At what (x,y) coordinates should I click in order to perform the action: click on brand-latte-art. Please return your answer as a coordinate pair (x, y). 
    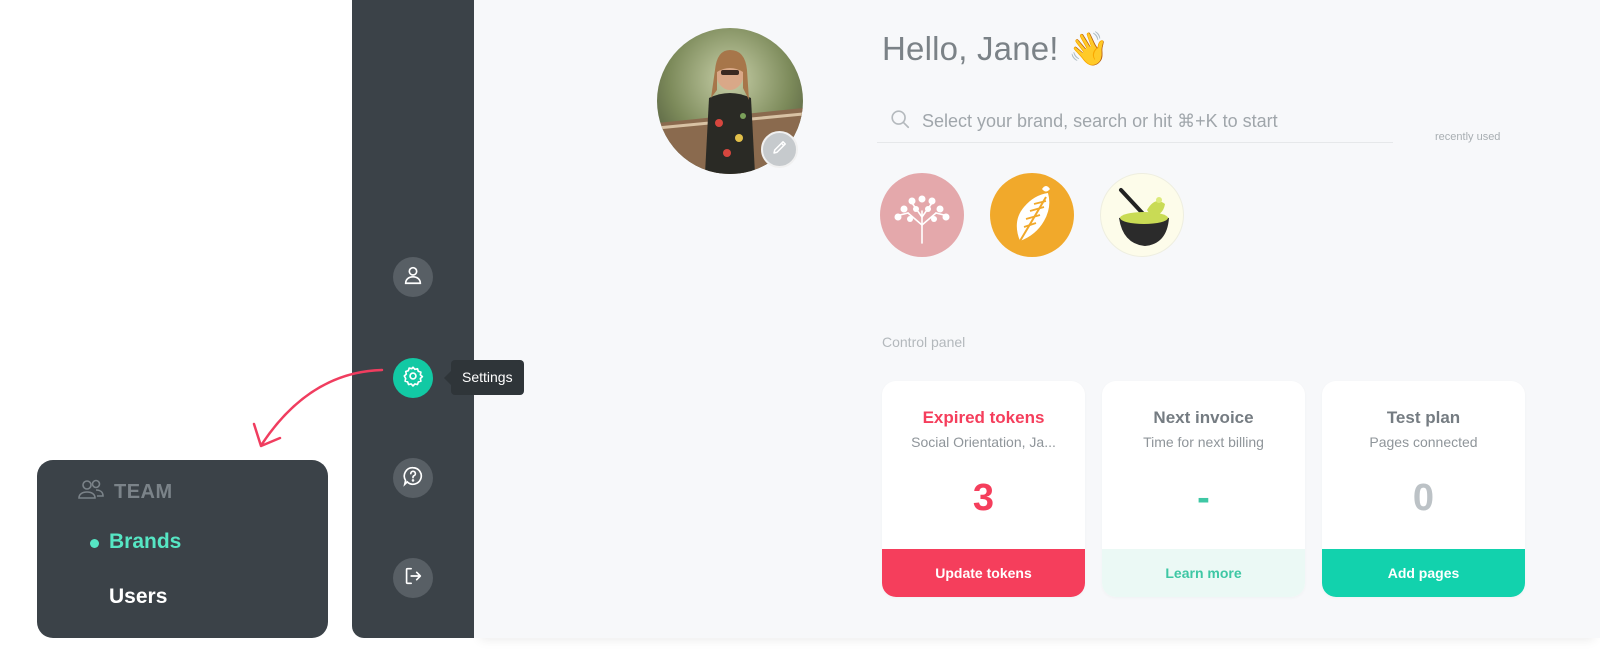
    Looking at the image, I should click on (1032, 215).